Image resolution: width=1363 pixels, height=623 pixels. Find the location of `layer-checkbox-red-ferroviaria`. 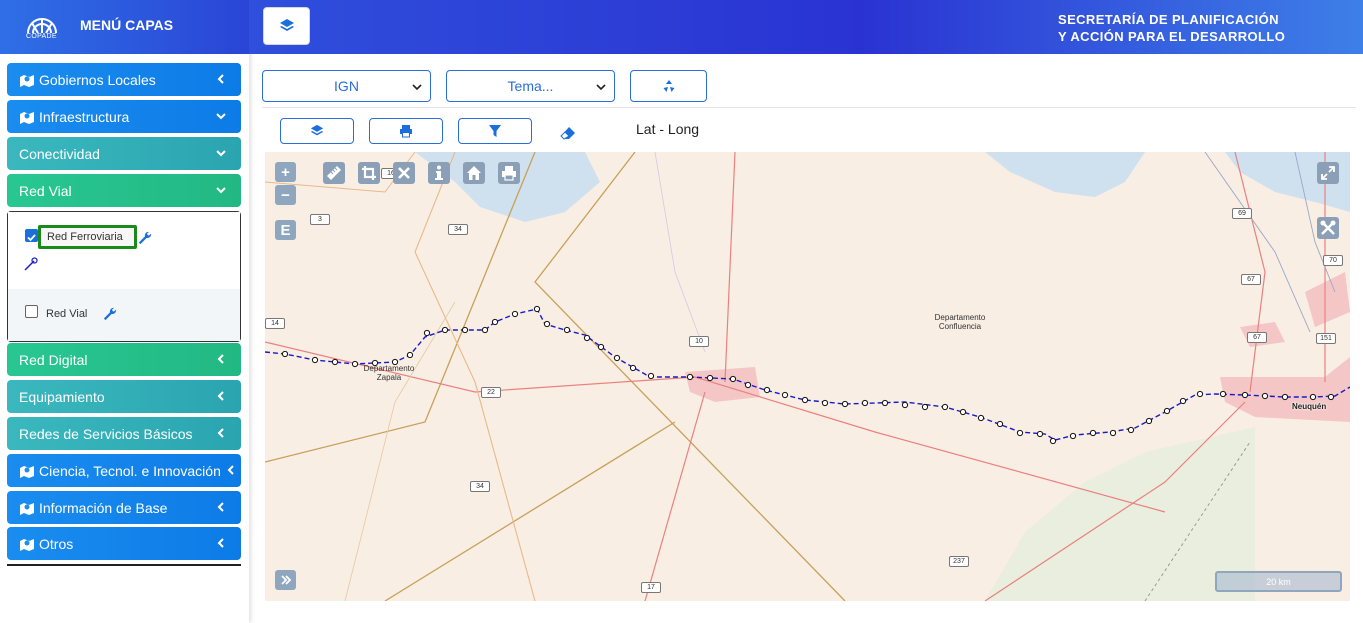

layer-checkbox-red-ferroviaria is located at coordinates (31, 235).